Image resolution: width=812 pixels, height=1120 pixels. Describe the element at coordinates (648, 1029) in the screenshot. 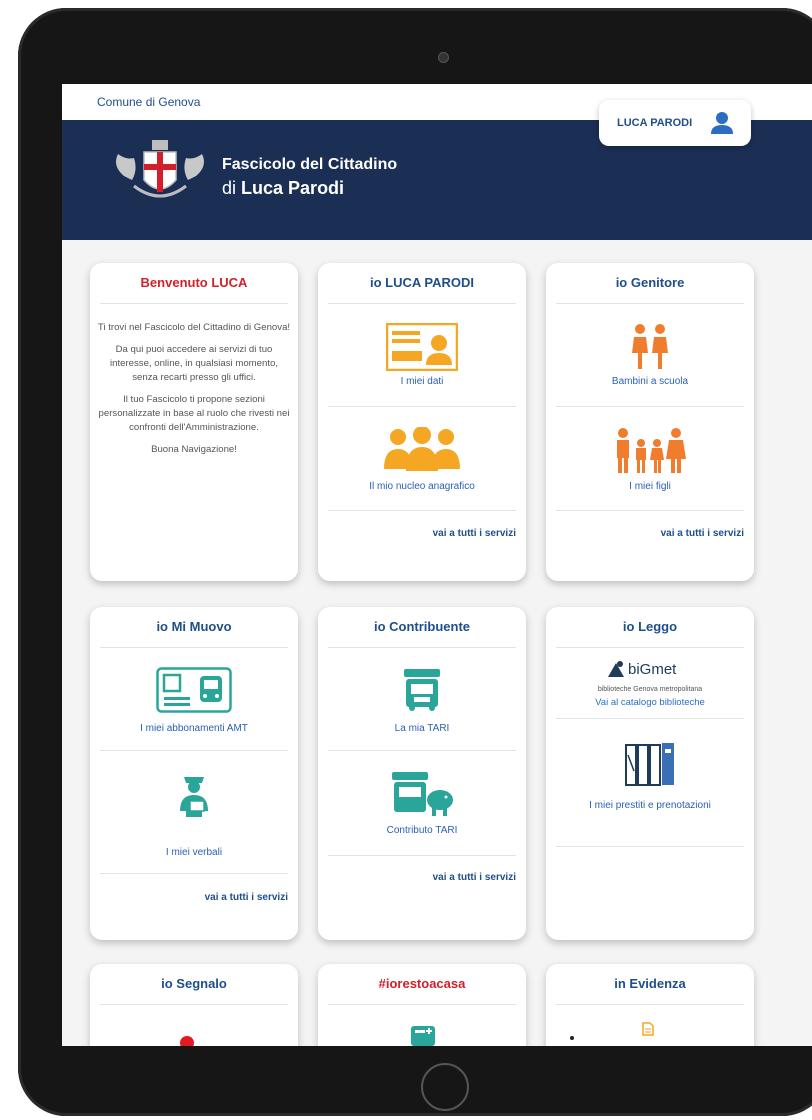

I see `document-icon` at that location.